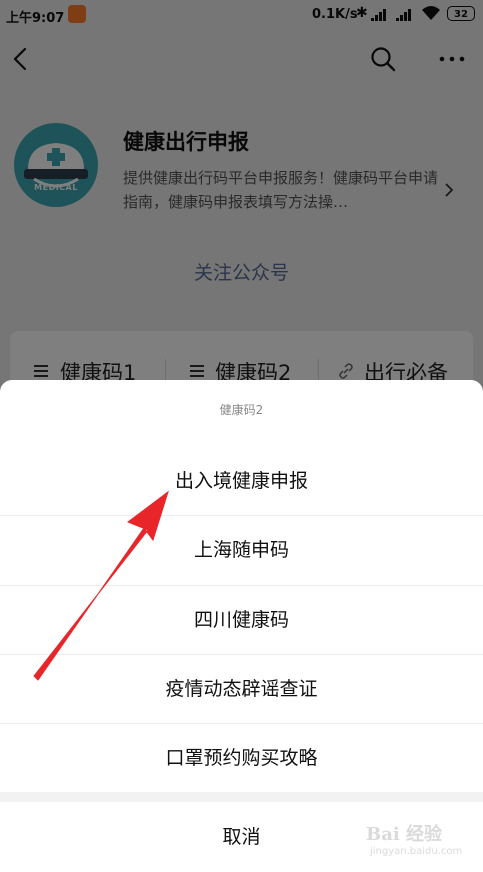 This screenshot has width=483, height=872. Describe the element at coordinates (416, 851) in the screenshot. I see `watermark-url: jingyan.baidu.com` at that location.